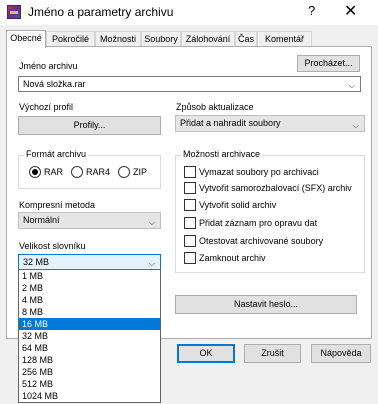 The width and height of the screenshot is (378, 404). Describe the element at coordinates (246, 38) in the screenshot. I see `tab-time: Čas` at that location.